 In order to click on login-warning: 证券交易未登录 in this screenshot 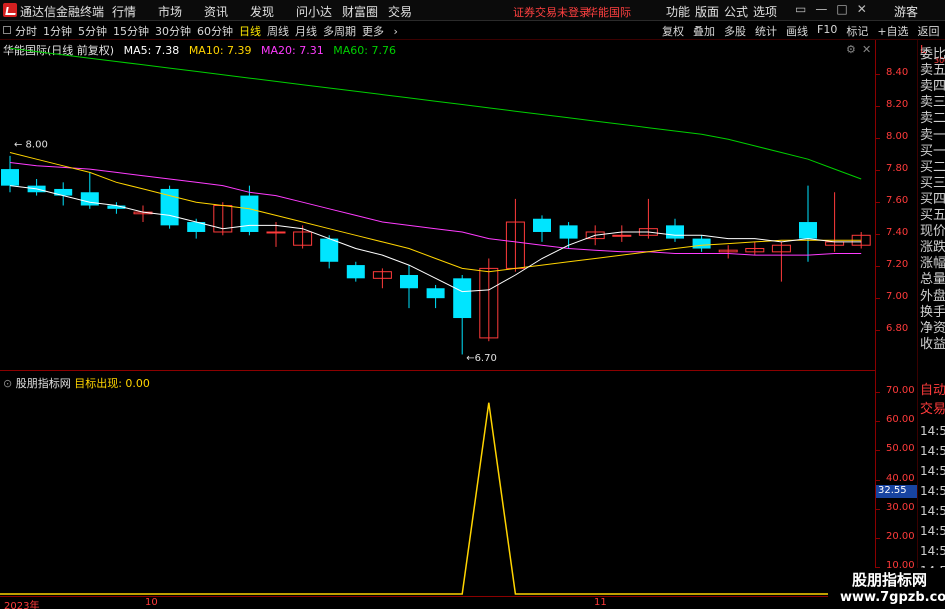, I will do `click(551, 12)`.